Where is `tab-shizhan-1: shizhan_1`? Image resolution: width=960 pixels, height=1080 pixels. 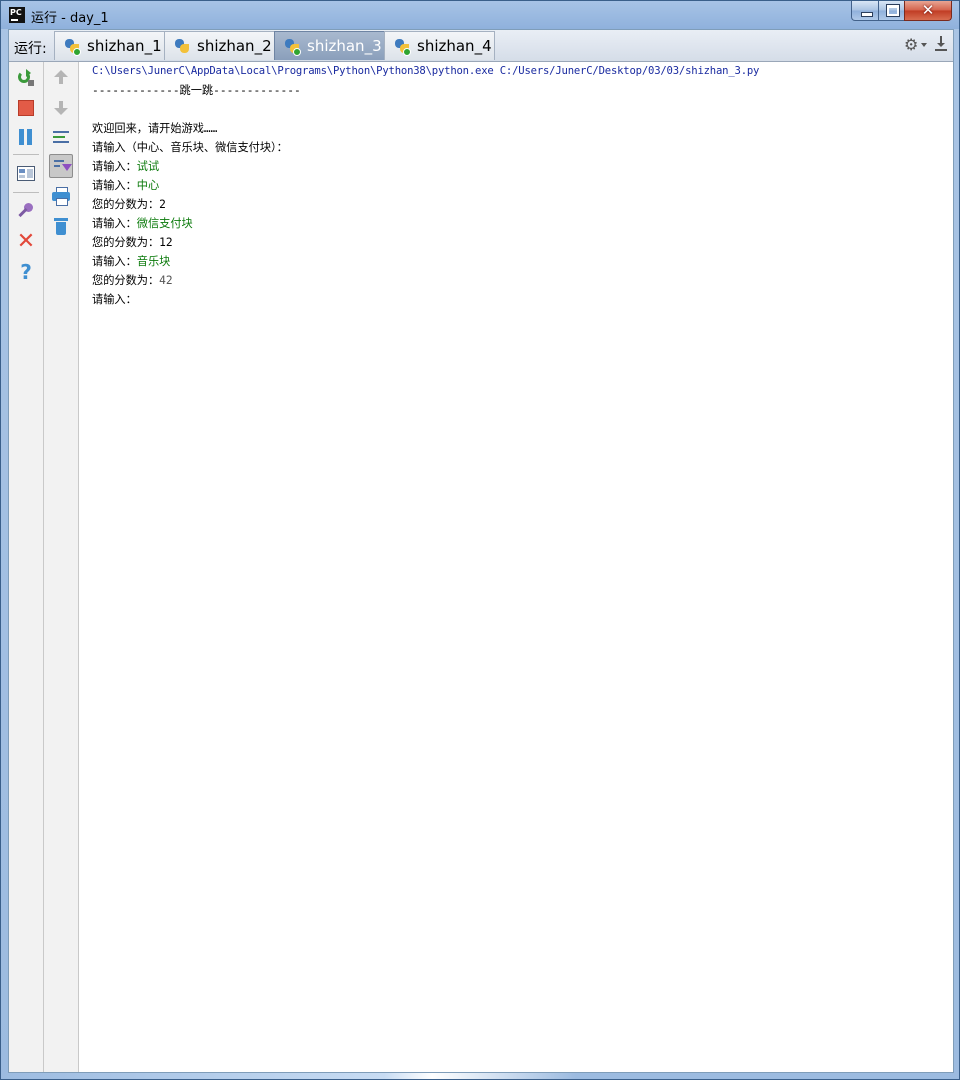 tab-shizhan-1: shizhan_1 is located at coordinates (109, 45).